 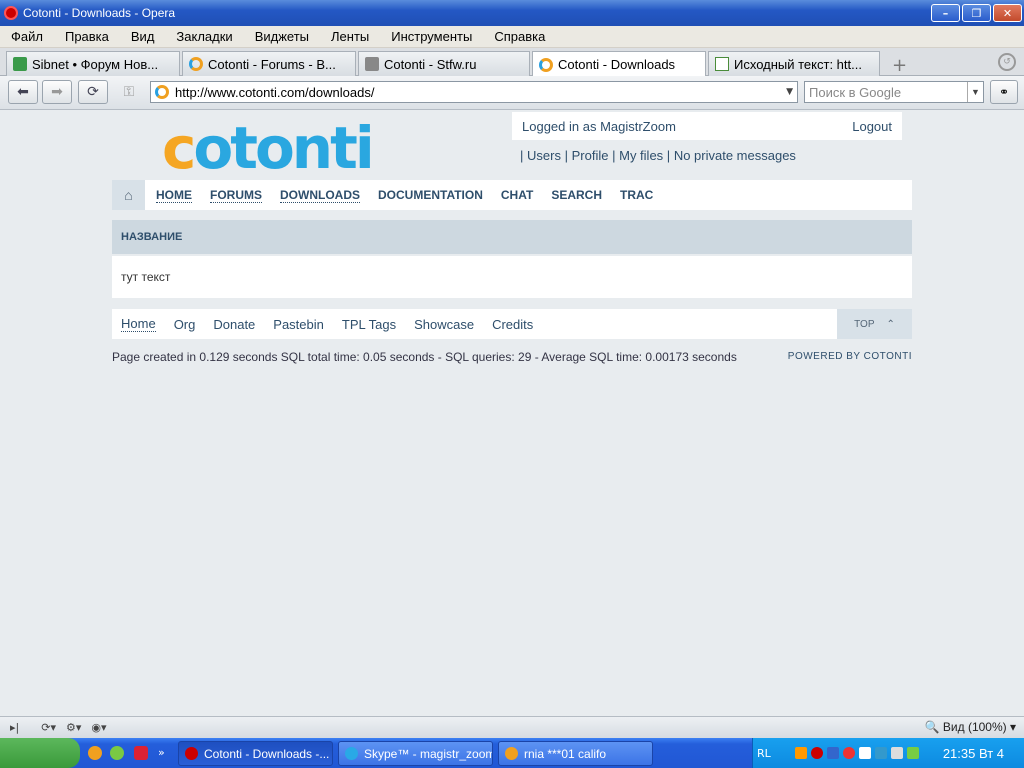 I want to click on footer-donate: Donate, so click(x=234, y=324).